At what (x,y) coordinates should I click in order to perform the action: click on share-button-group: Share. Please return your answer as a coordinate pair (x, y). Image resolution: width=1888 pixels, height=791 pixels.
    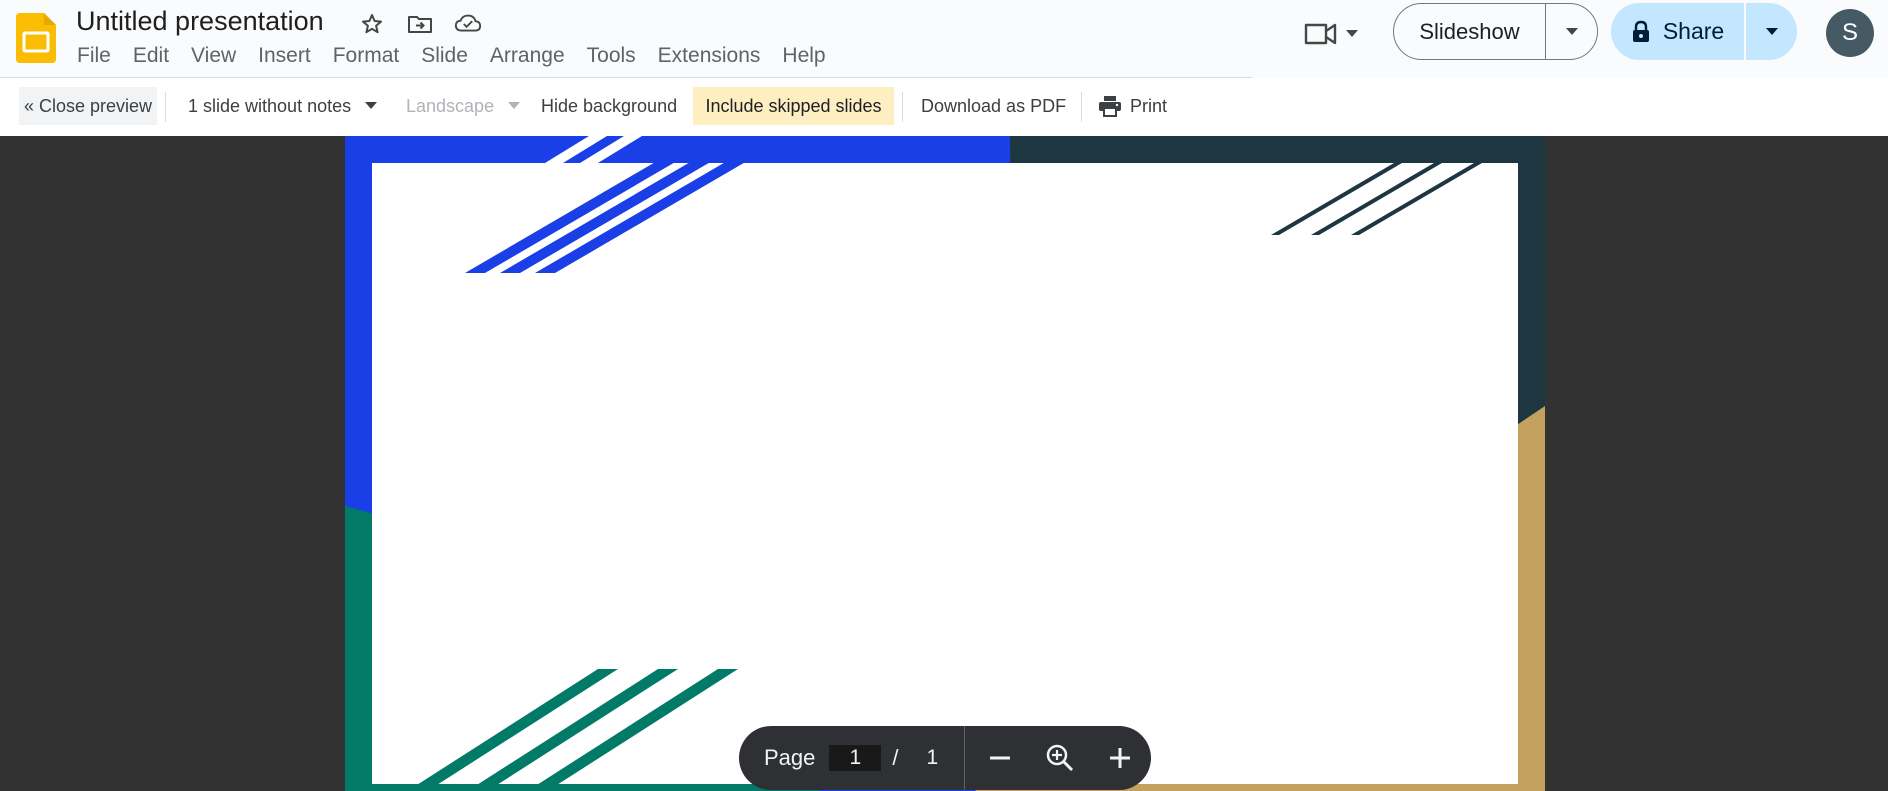
    Looking at the image, I should click on (1704, 31).